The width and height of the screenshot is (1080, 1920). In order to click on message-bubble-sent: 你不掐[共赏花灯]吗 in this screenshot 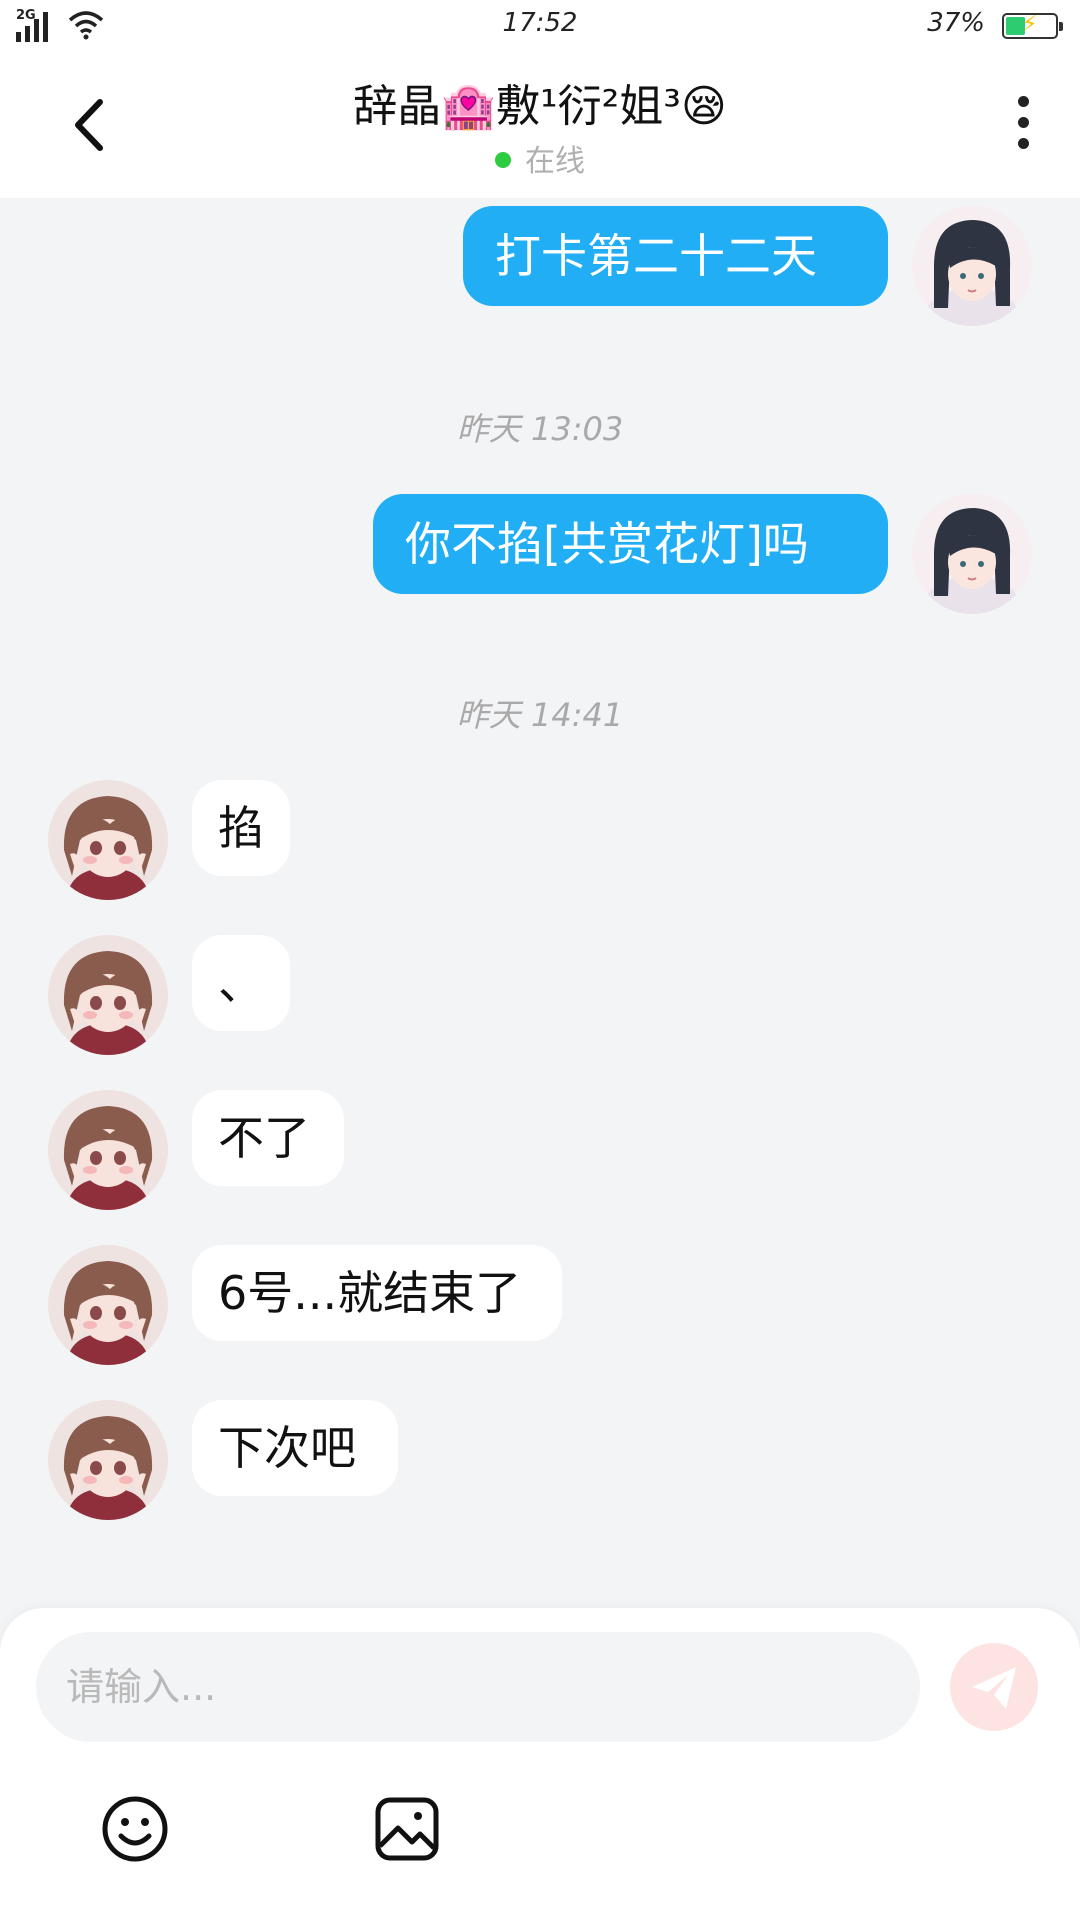, I will do `click(630, 544)`.